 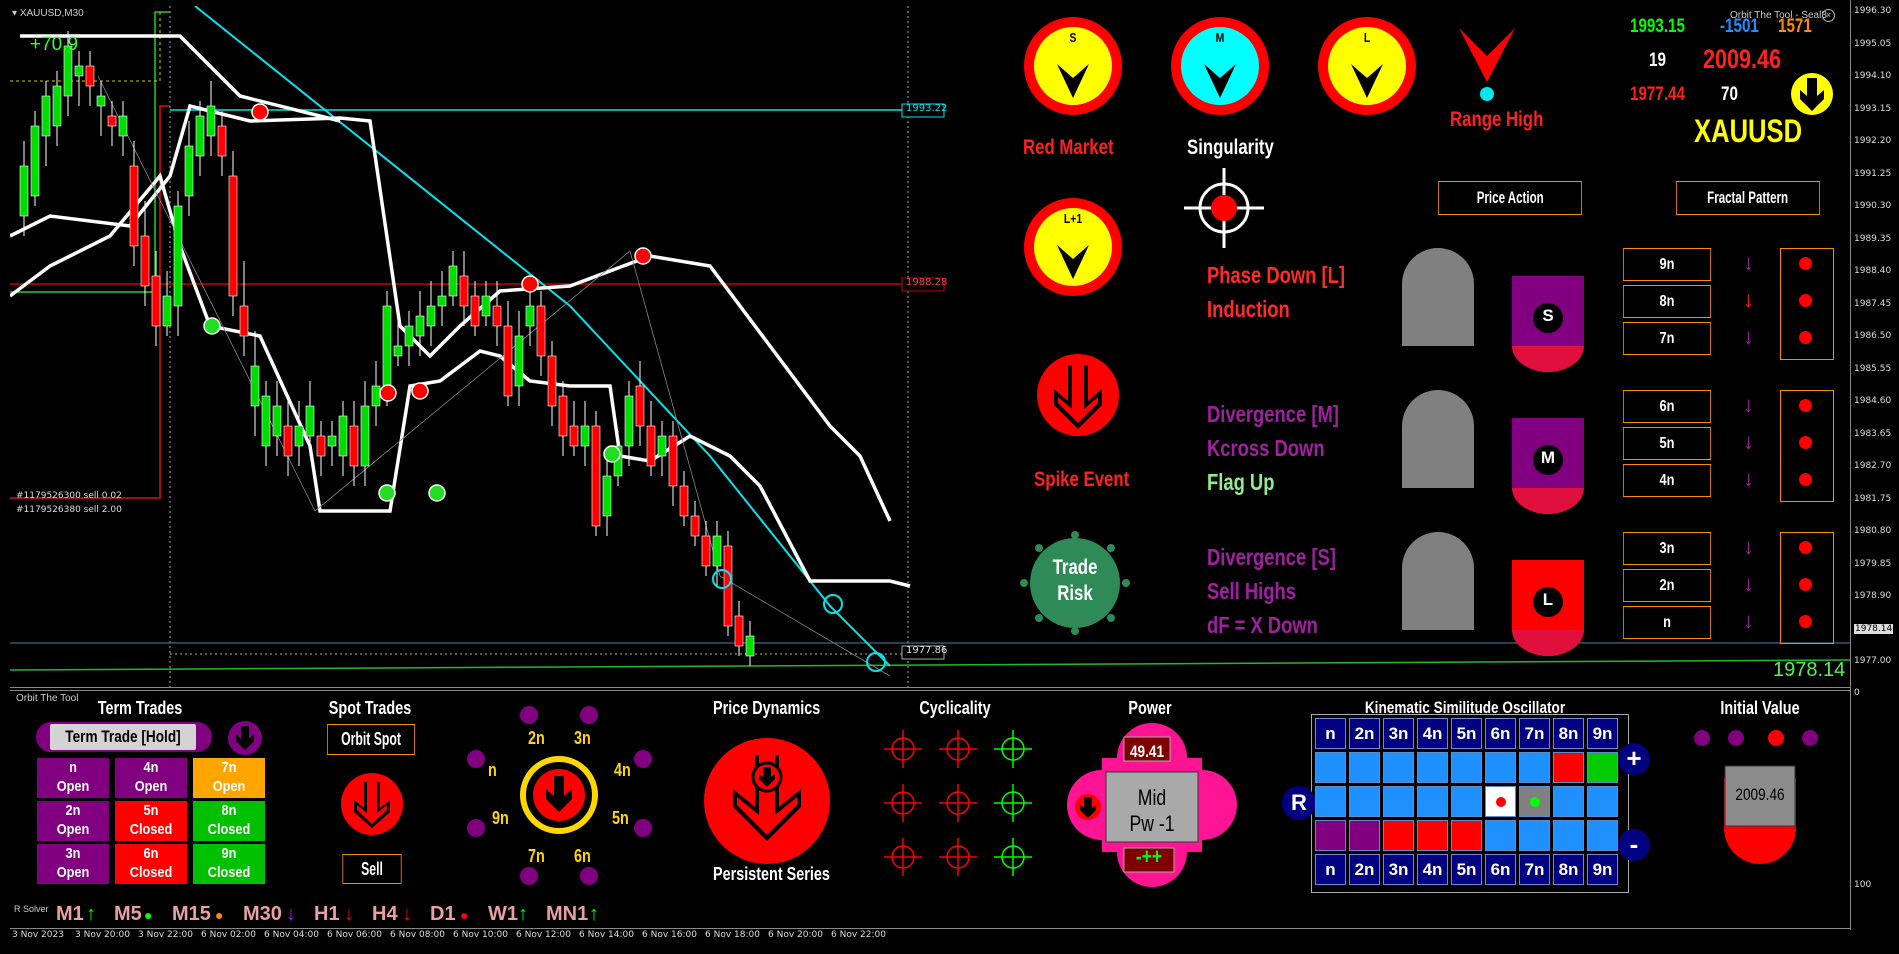 What do you see at coordinates (1667, 622) in the screenshot?
I see `fractal-level-box: n` at bounding box center [1667, 622].